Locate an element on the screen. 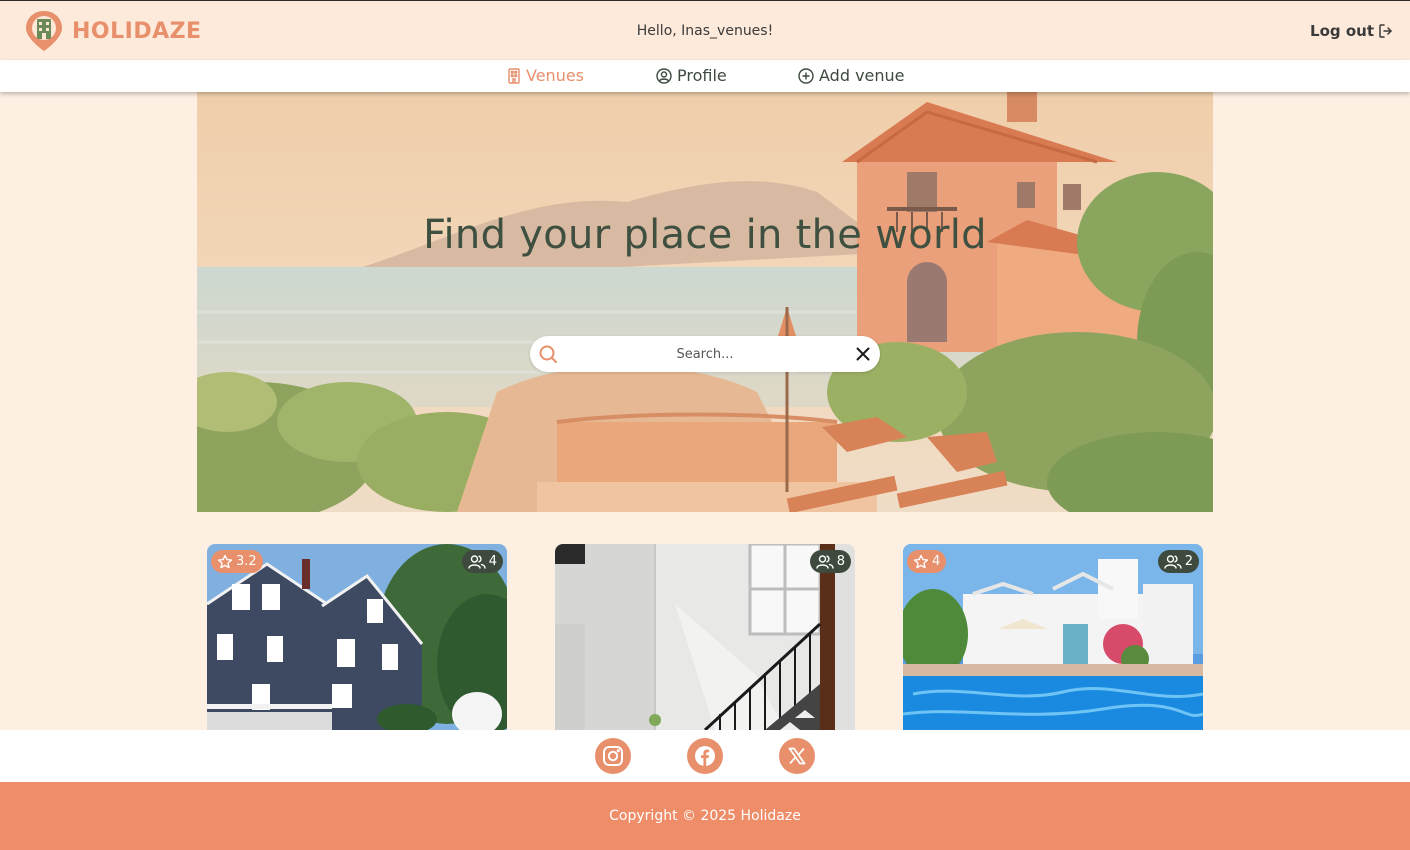  venue-card: 4 2 is located at coordinates (1053, 637).